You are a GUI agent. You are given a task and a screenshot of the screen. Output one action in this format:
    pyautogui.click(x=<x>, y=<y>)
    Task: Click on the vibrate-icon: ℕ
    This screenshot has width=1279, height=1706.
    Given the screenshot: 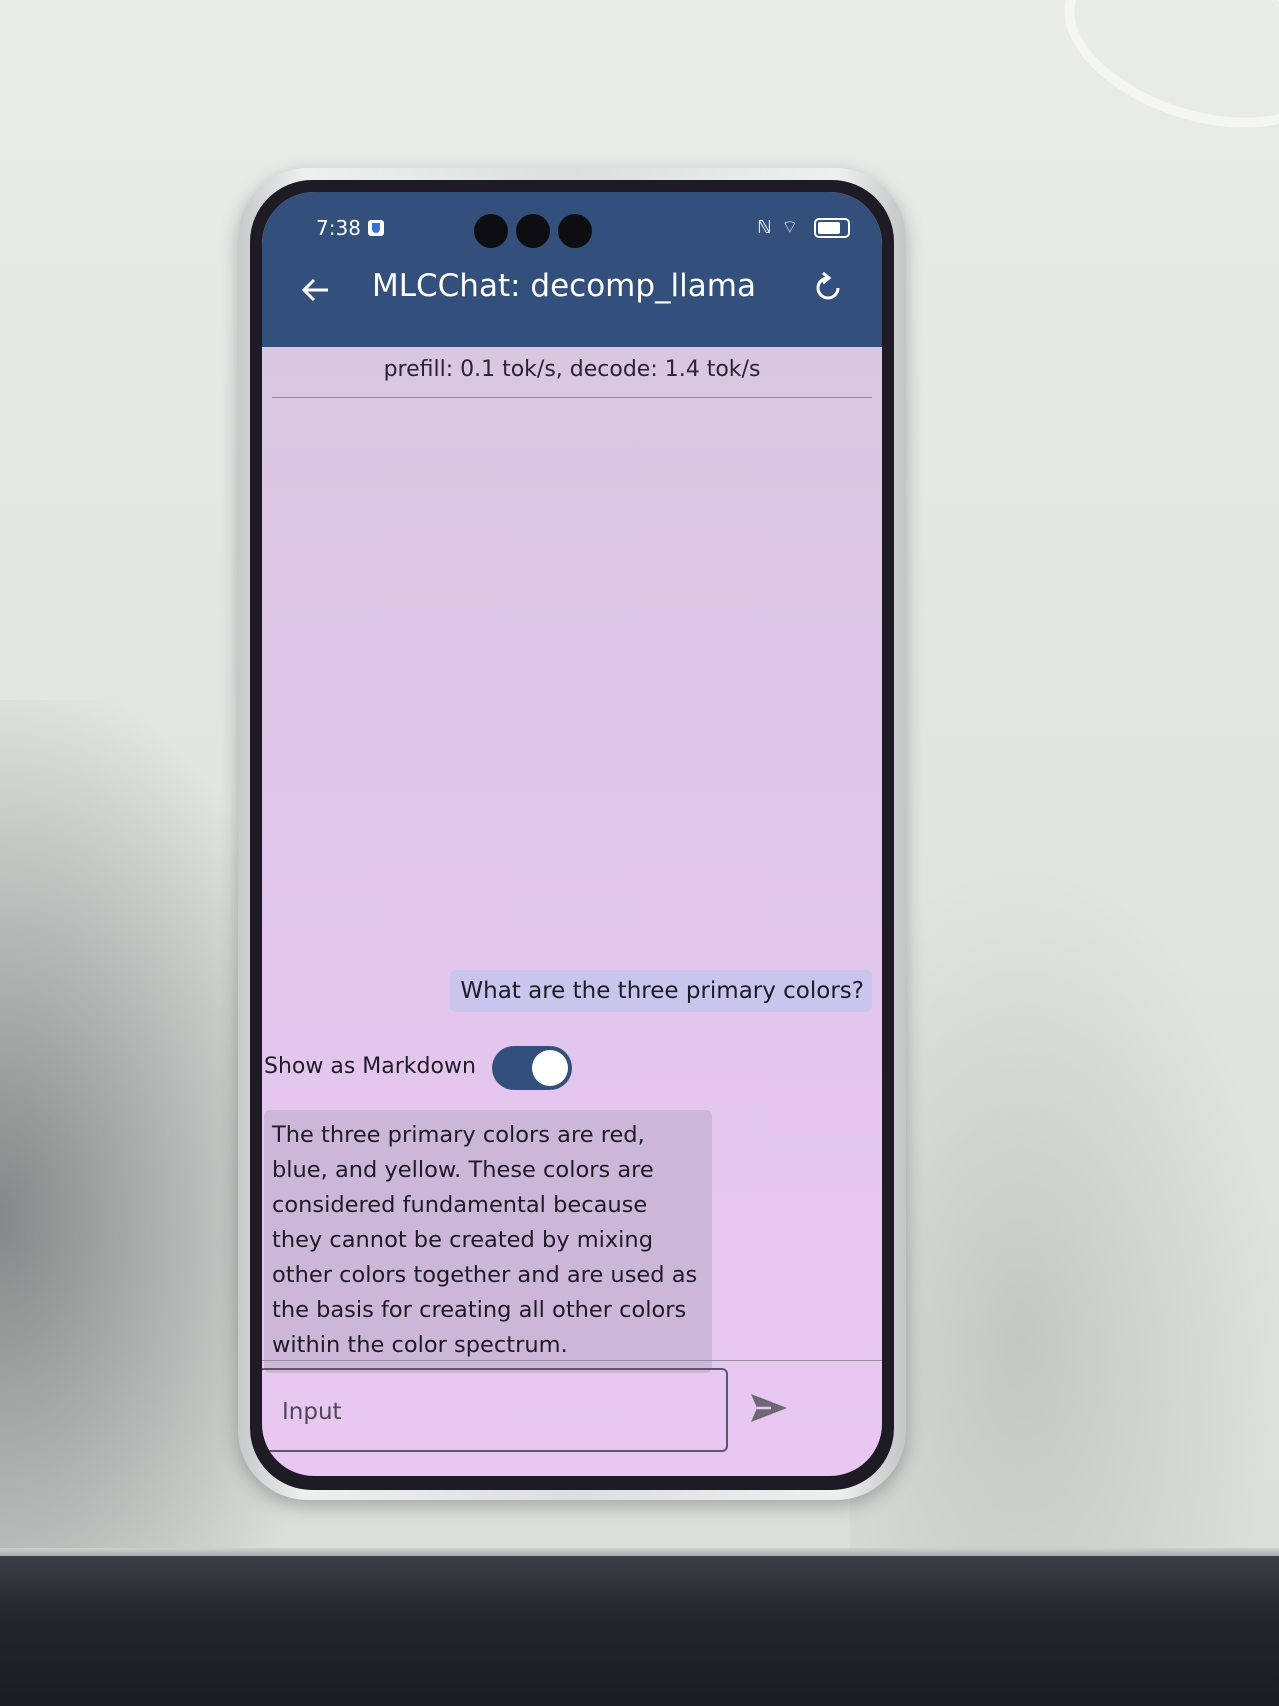 What is the action you would take?
    pyautogui.click(x=765, y=227)
    